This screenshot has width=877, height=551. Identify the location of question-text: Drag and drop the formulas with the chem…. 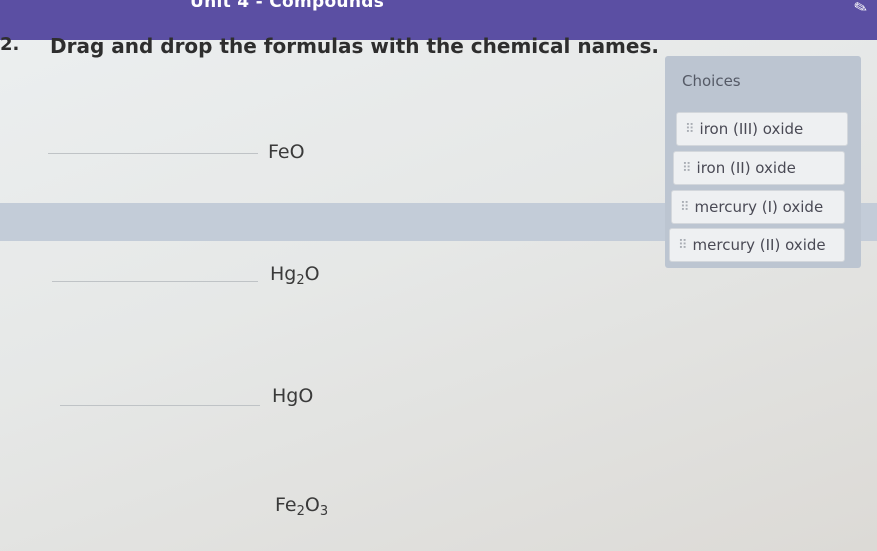
(354, 46).